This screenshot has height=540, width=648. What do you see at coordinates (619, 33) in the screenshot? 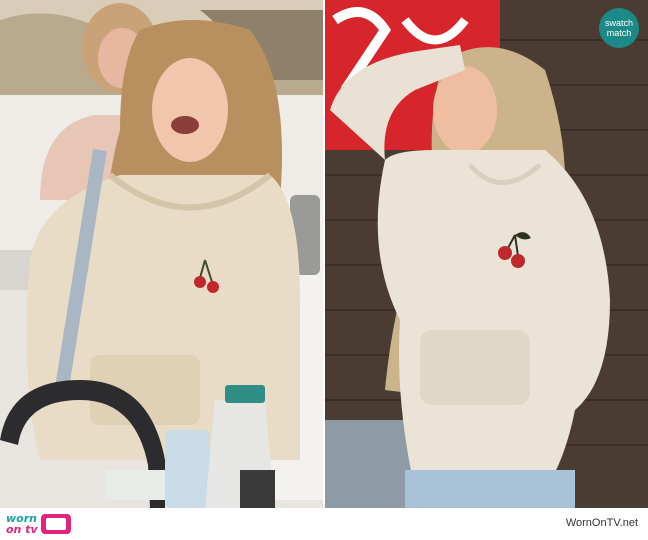
I see `badge-line2: match` at bounding box center [619, 33].